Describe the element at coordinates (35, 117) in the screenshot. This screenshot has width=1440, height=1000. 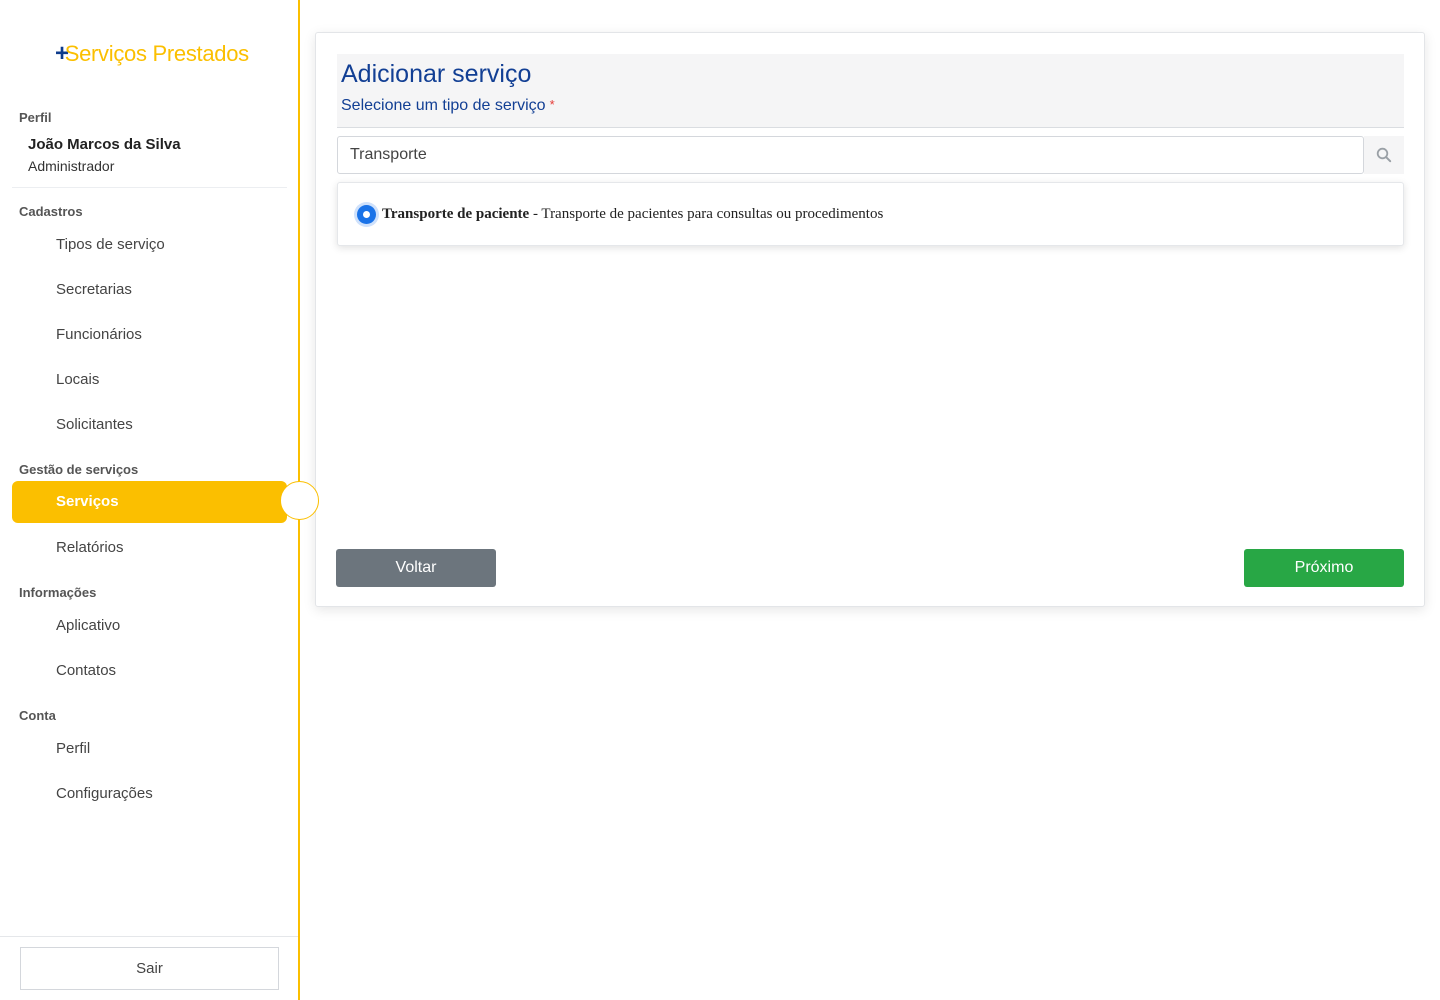
I see `section-label-profile: Perfil` at that location.